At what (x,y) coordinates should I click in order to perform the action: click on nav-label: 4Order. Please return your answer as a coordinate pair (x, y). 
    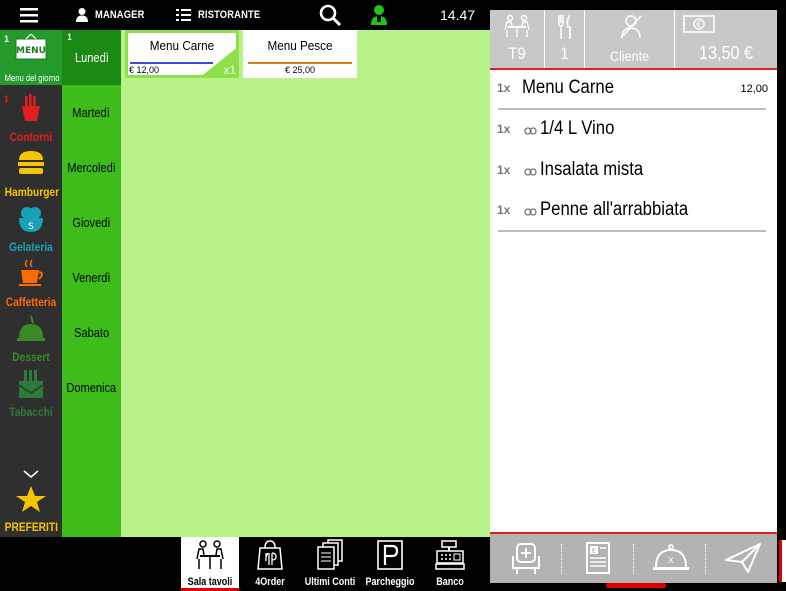
    Looking at the image, I should click on (270, 582).